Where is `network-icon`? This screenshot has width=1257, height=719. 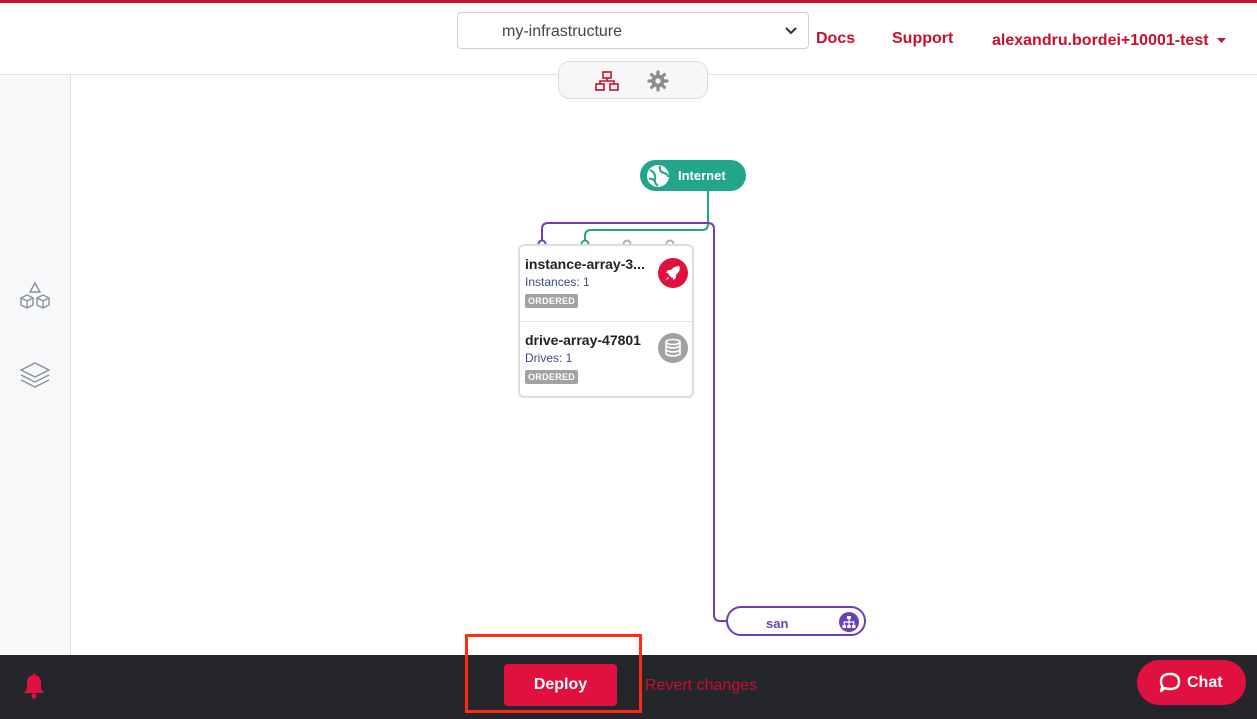 network-icon is located at coordinates (849, 622).